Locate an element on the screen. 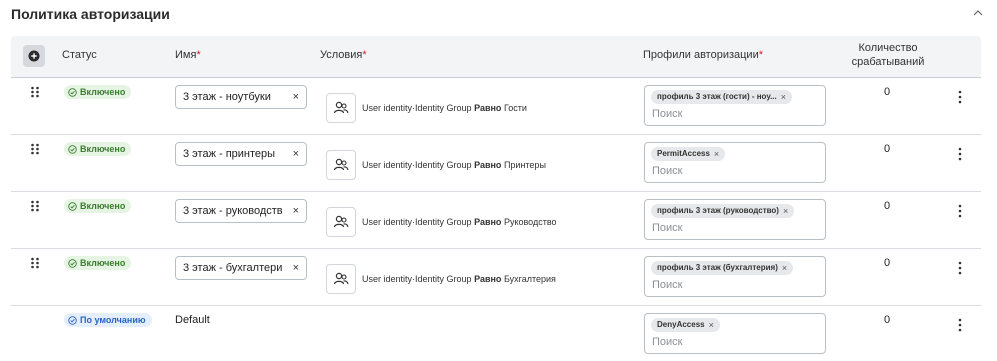 Image resolution: width=997 pixels, height=361 pixels. profile-select: PermitAccess × Поиск is located at coordinates (735, 162).